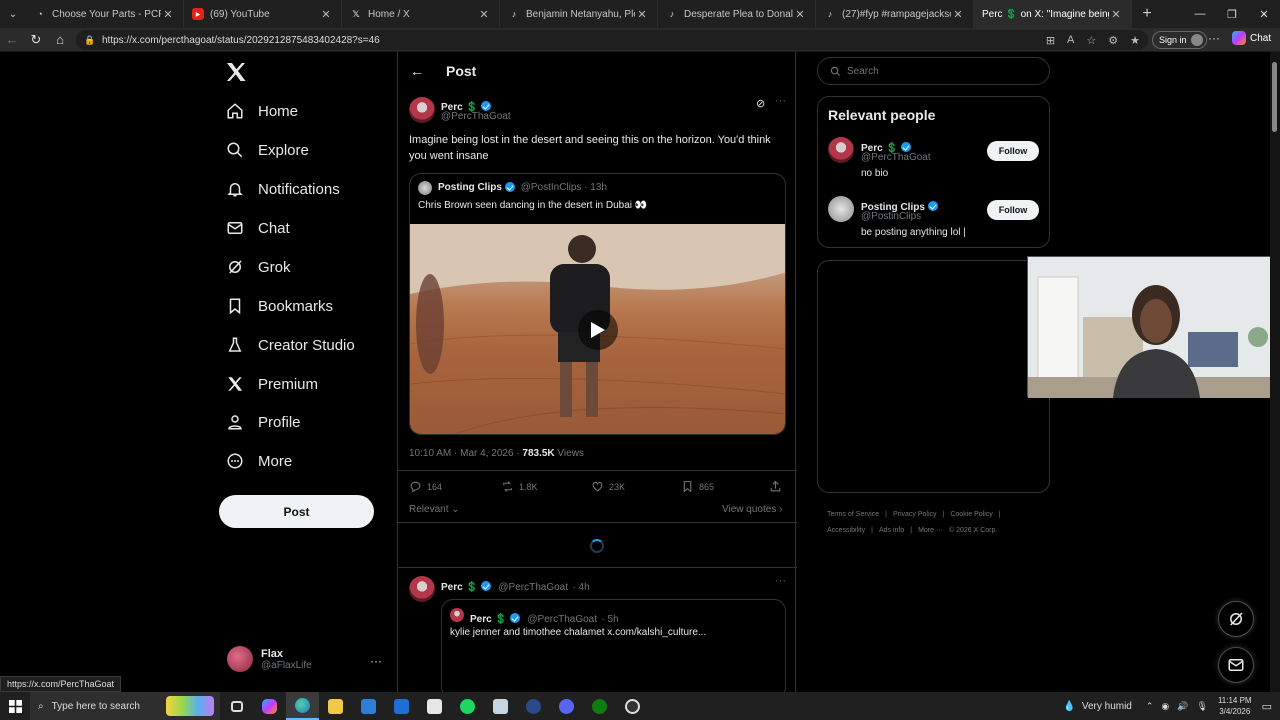 This screenshot has width=1280, height=720. What do you see at coordinates (1050, 40) in the screenshot?
I see `app-available-icon: ⊞` at bounding box center [1050, 40].